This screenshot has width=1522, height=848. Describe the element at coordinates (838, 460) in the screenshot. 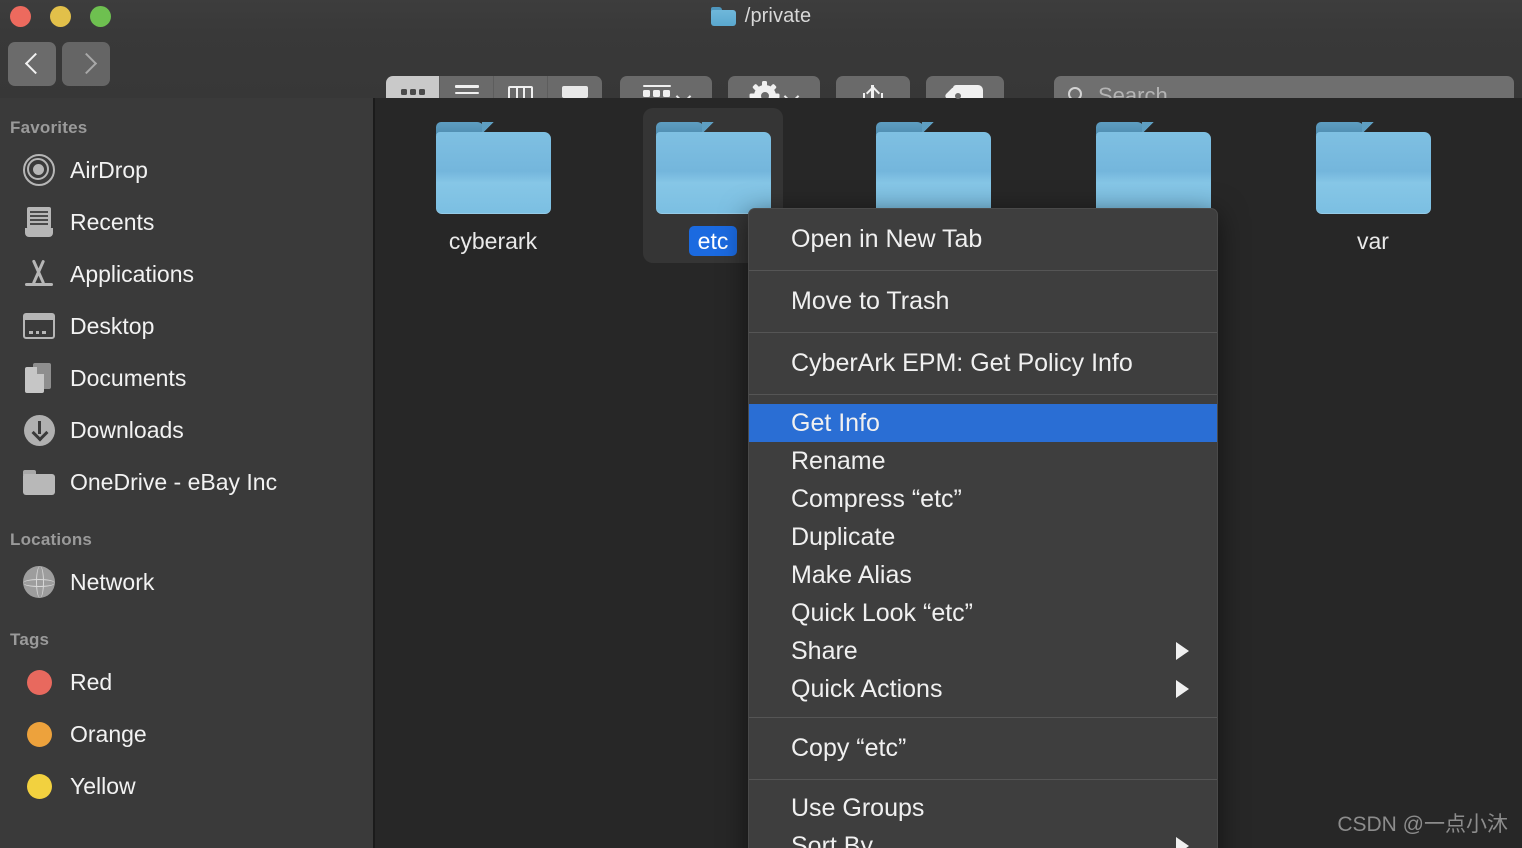

I see `menu-item-label: Rename` at that location.